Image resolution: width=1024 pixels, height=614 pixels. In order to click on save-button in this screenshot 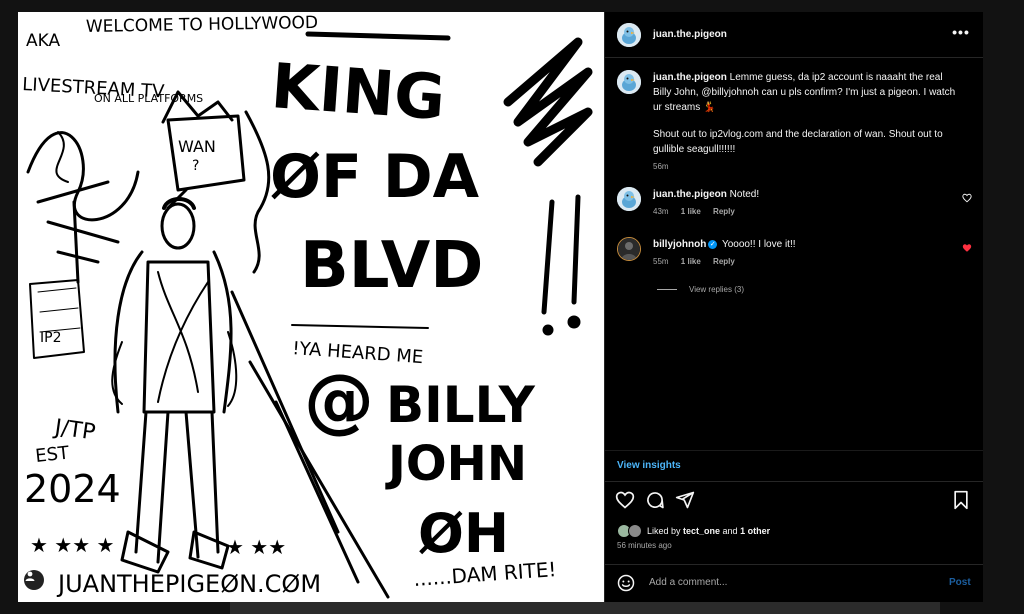, I will do `click(962, 501)`.